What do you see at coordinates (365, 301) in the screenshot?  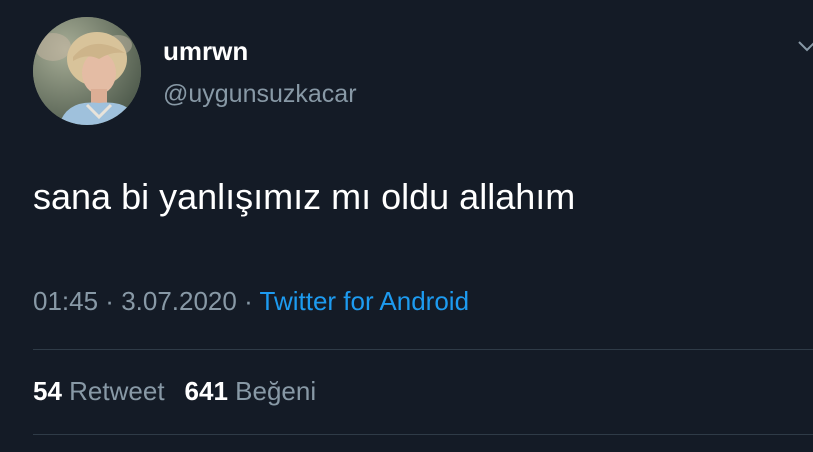 I see `tweet-source-link: Twitter for Android` at bounding box center [365, 301].